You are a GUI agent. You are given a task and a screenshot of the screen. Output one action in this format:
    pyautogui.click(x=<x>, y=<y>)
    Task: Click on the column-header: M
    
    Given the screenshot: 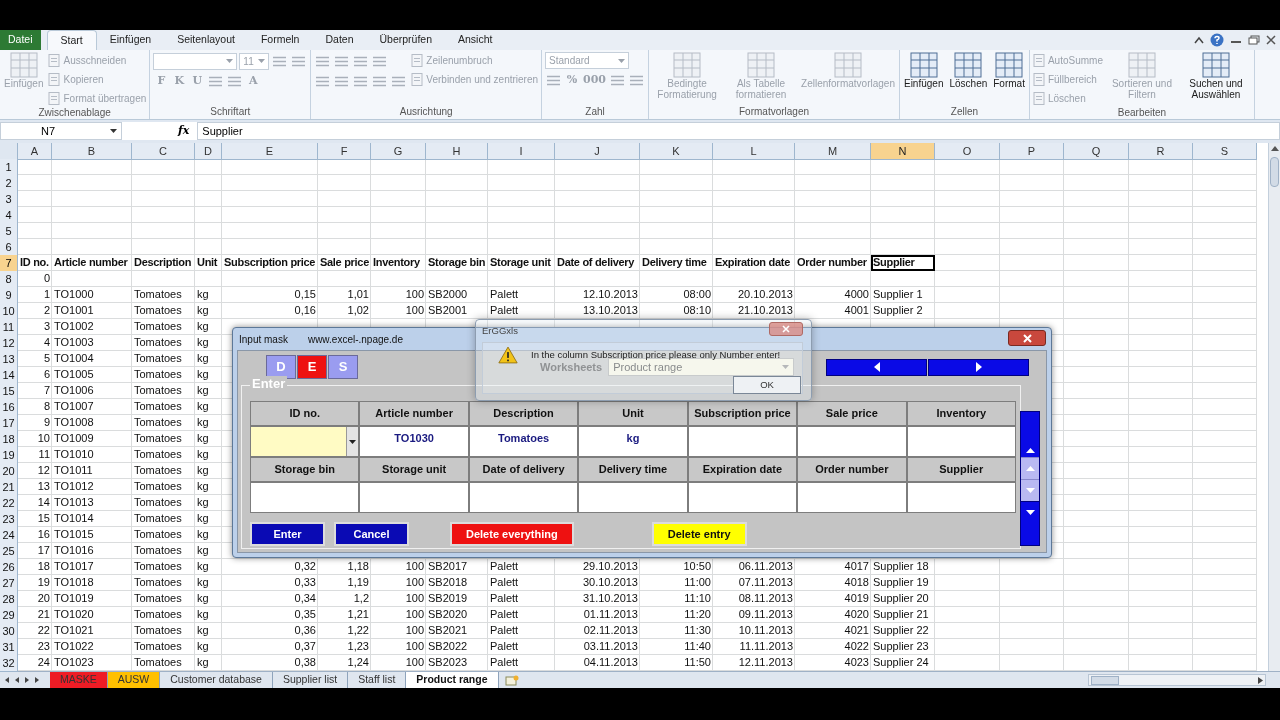 What is the action you would take?
    pyautogui.click(x=833, y=151)
    